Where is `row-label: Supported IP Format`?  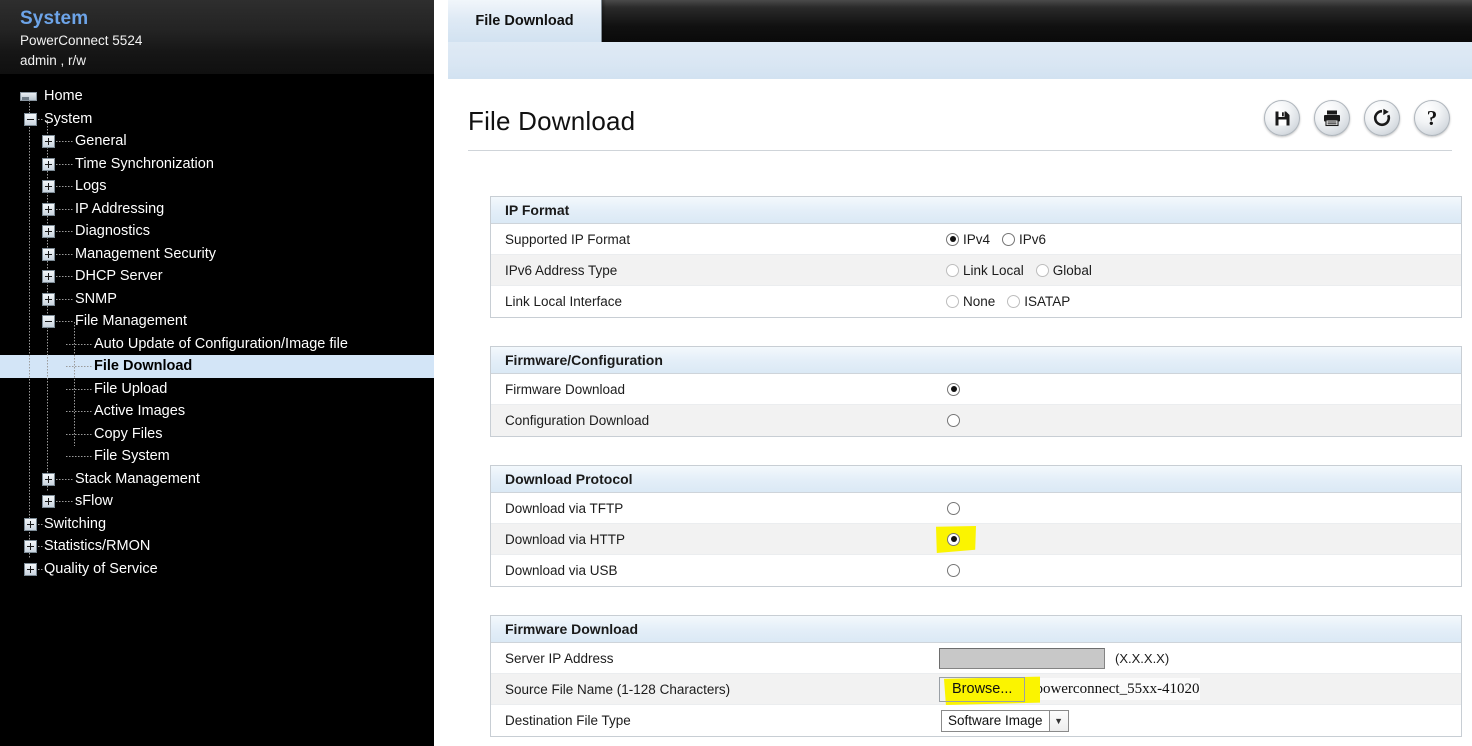 row-label: Supported IP Format is located at coordinates (568, 239).